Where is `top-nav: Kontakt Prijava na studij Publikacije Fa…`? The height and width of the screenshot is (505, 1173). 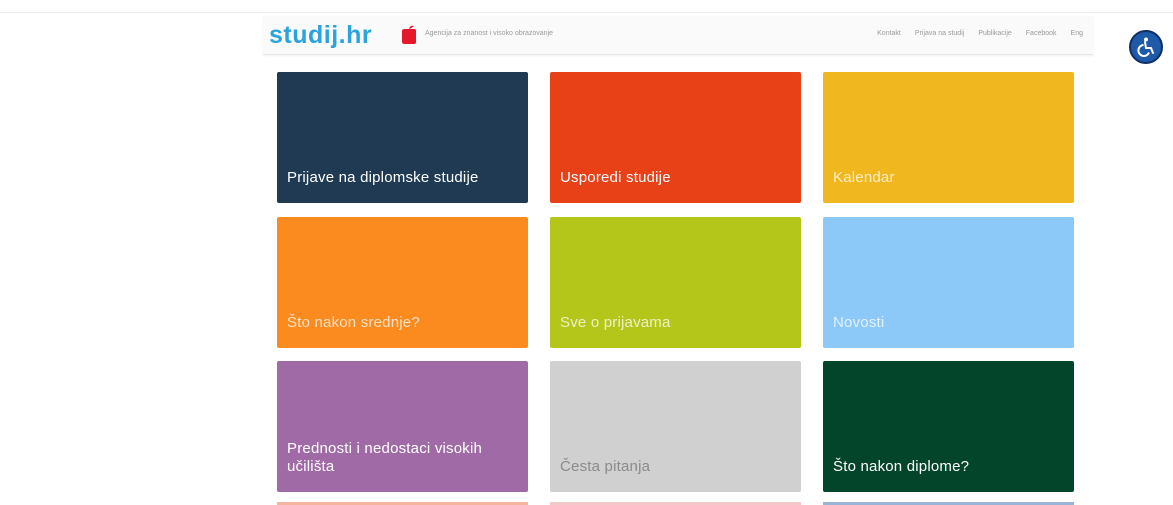 top-nav: Kontakt Prijava na studij Publikacije Fa… is located at coordinates (980, 34).